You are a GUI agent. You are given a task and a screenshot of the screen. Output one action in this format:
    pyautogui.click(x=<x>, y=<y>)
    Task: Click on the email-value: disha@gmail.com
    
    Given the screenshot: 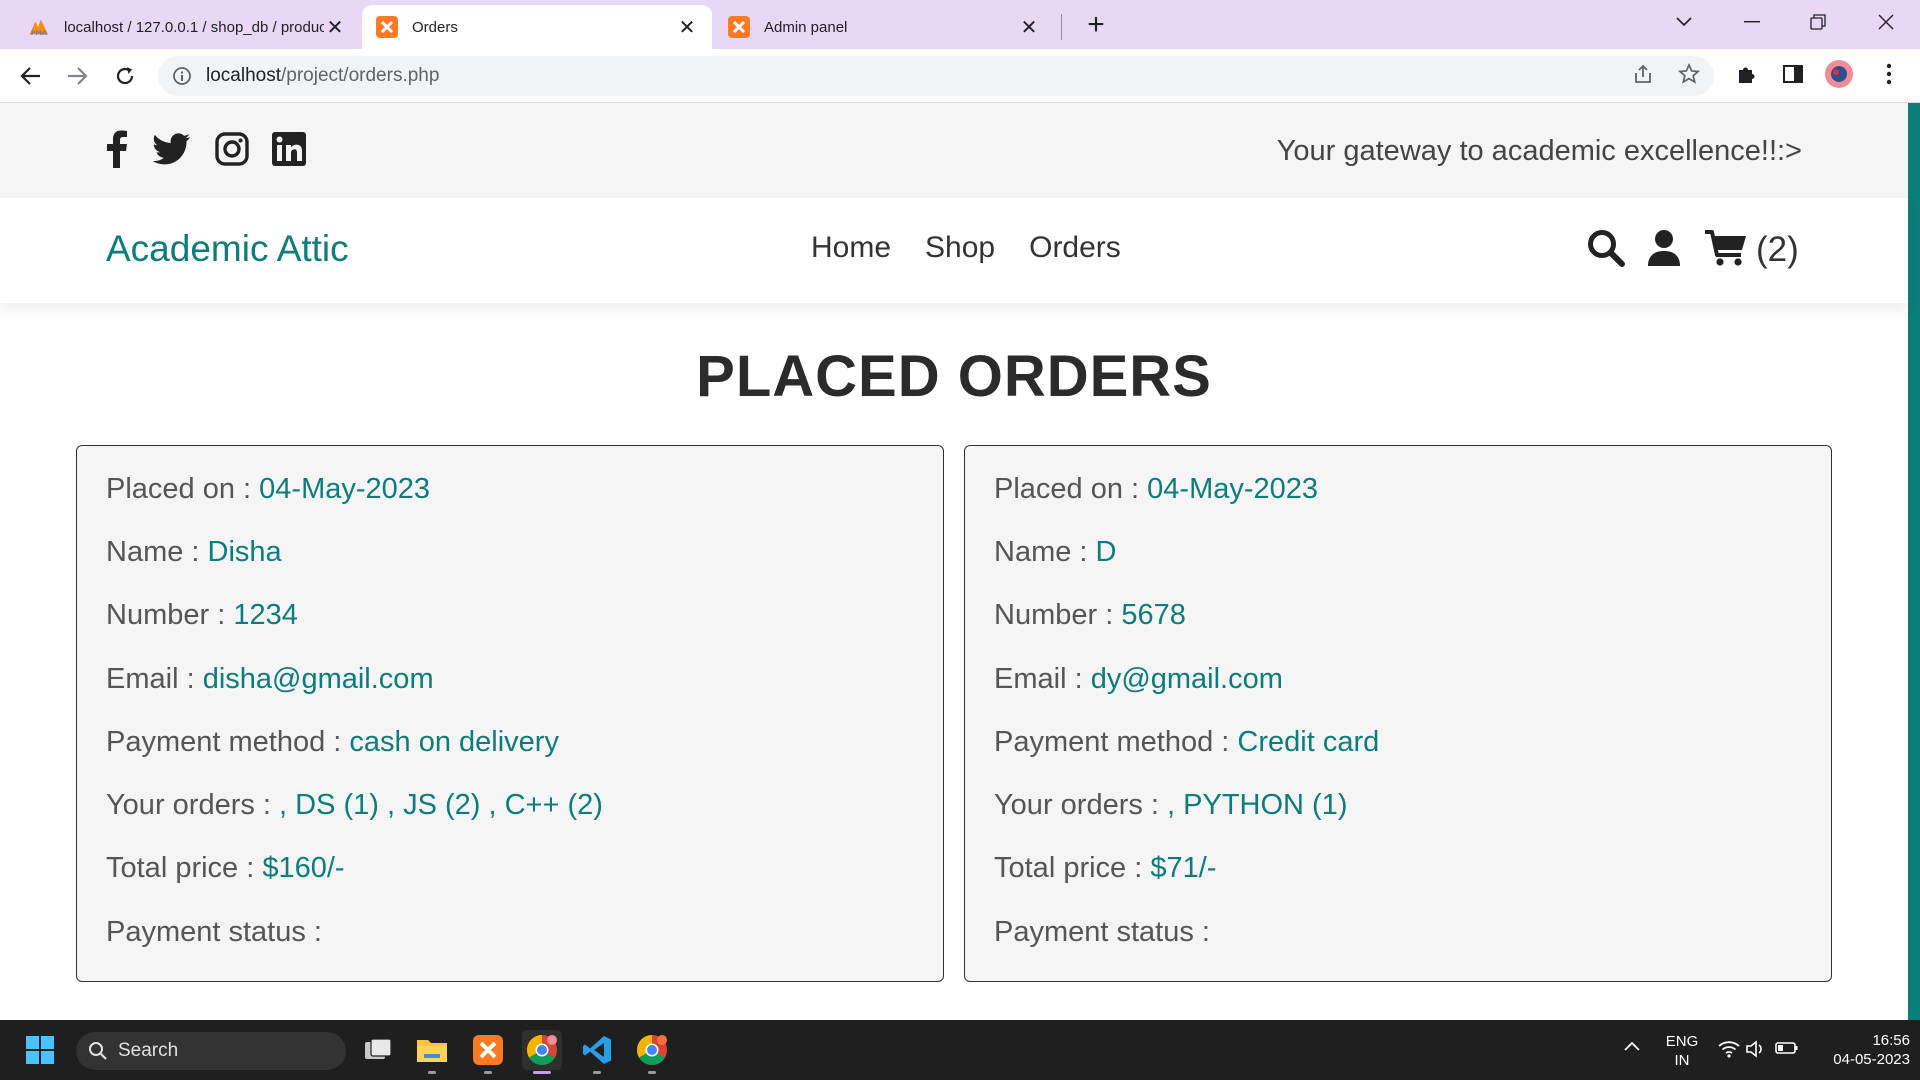 What is the action you would take?
    pyautogui.click(x=318, y=679)
    